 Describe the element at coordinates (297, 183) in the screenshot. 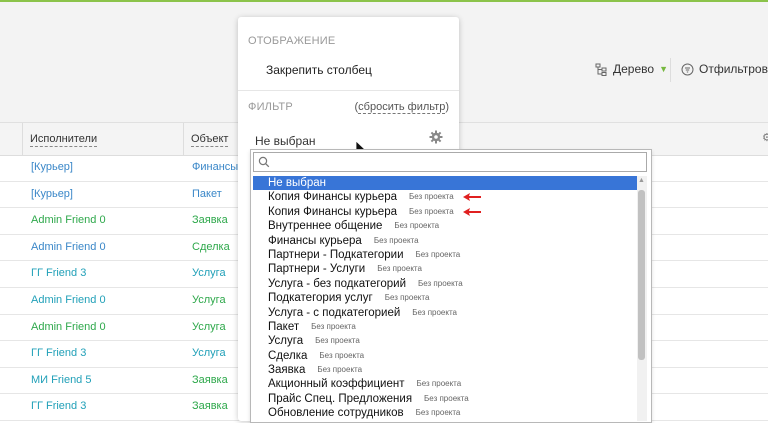

I see `option-label: Не выбран` at that location.